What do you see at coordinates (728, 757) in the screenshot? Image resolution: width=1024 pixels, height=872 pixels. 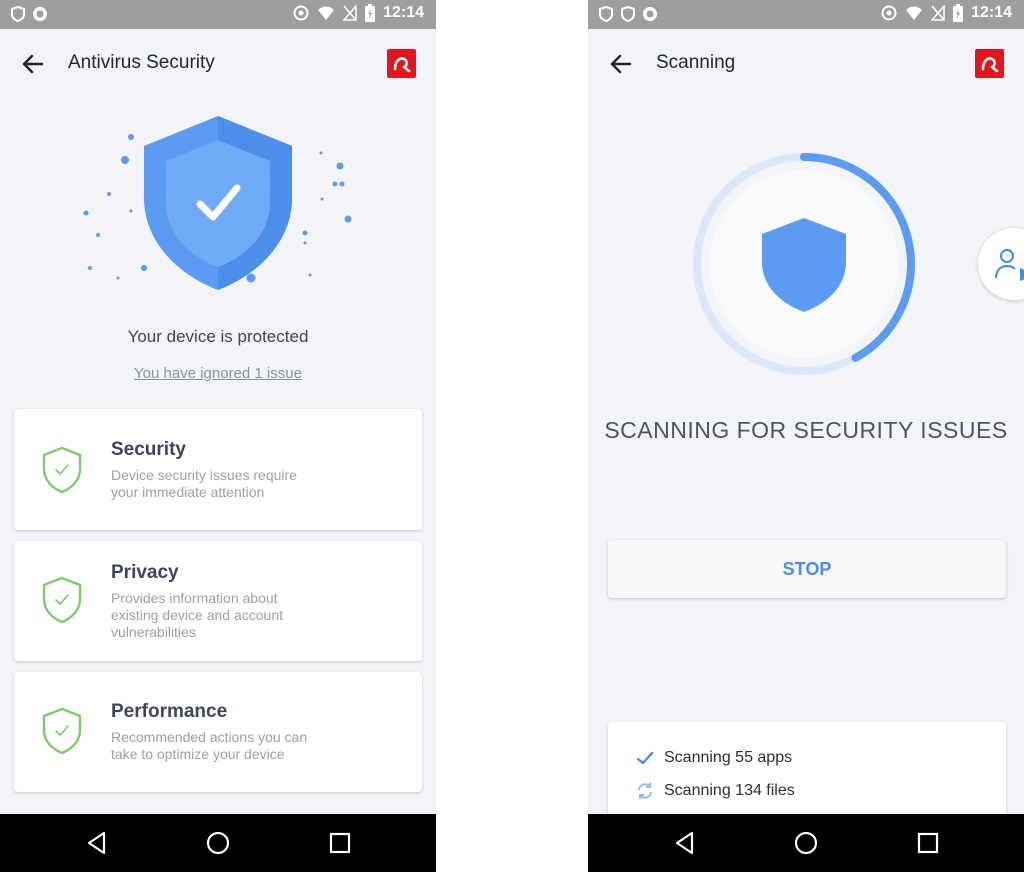 I see `progress-item-label: Scanning 55 apps` at bounding box center [728, 757].